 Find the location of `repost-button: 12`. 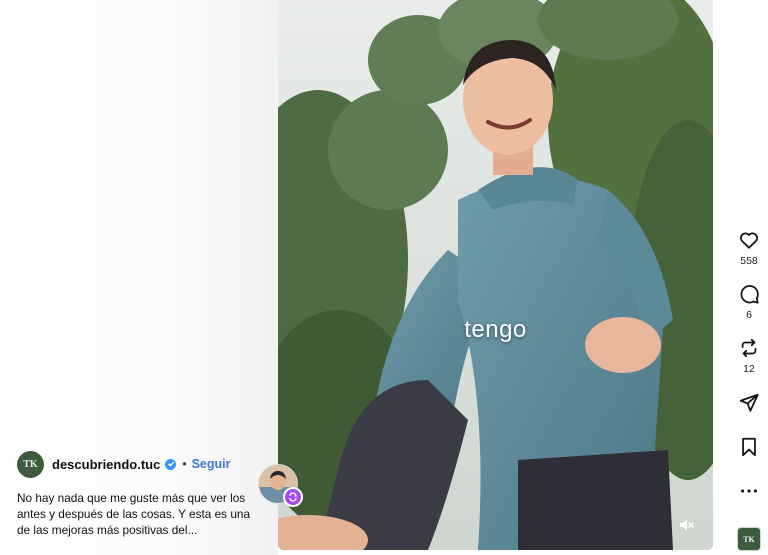

repost-button: 12 is located at coordinates (749, 356).